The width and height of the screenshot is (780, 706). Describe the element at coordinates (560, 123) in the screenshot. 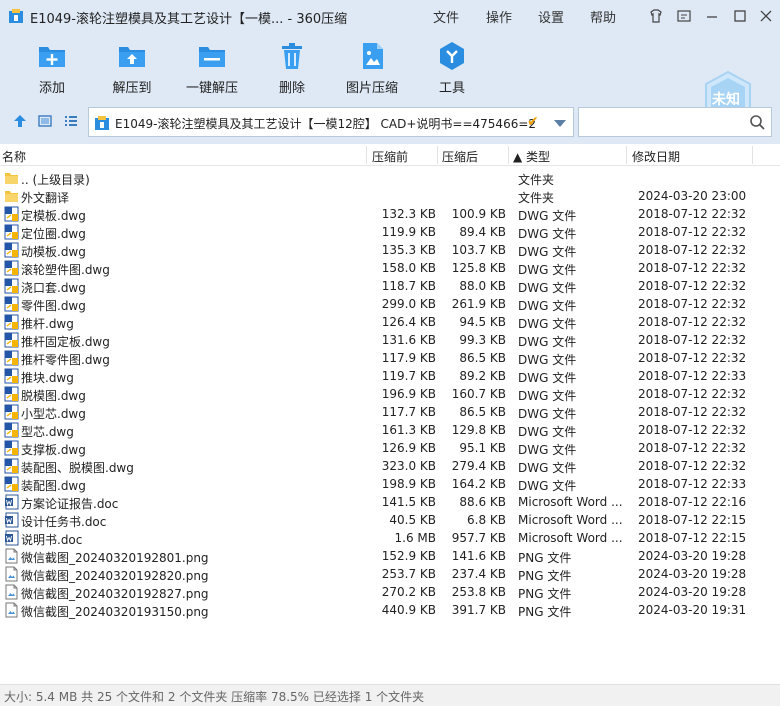

I see `chevron-down-icon` at that location.